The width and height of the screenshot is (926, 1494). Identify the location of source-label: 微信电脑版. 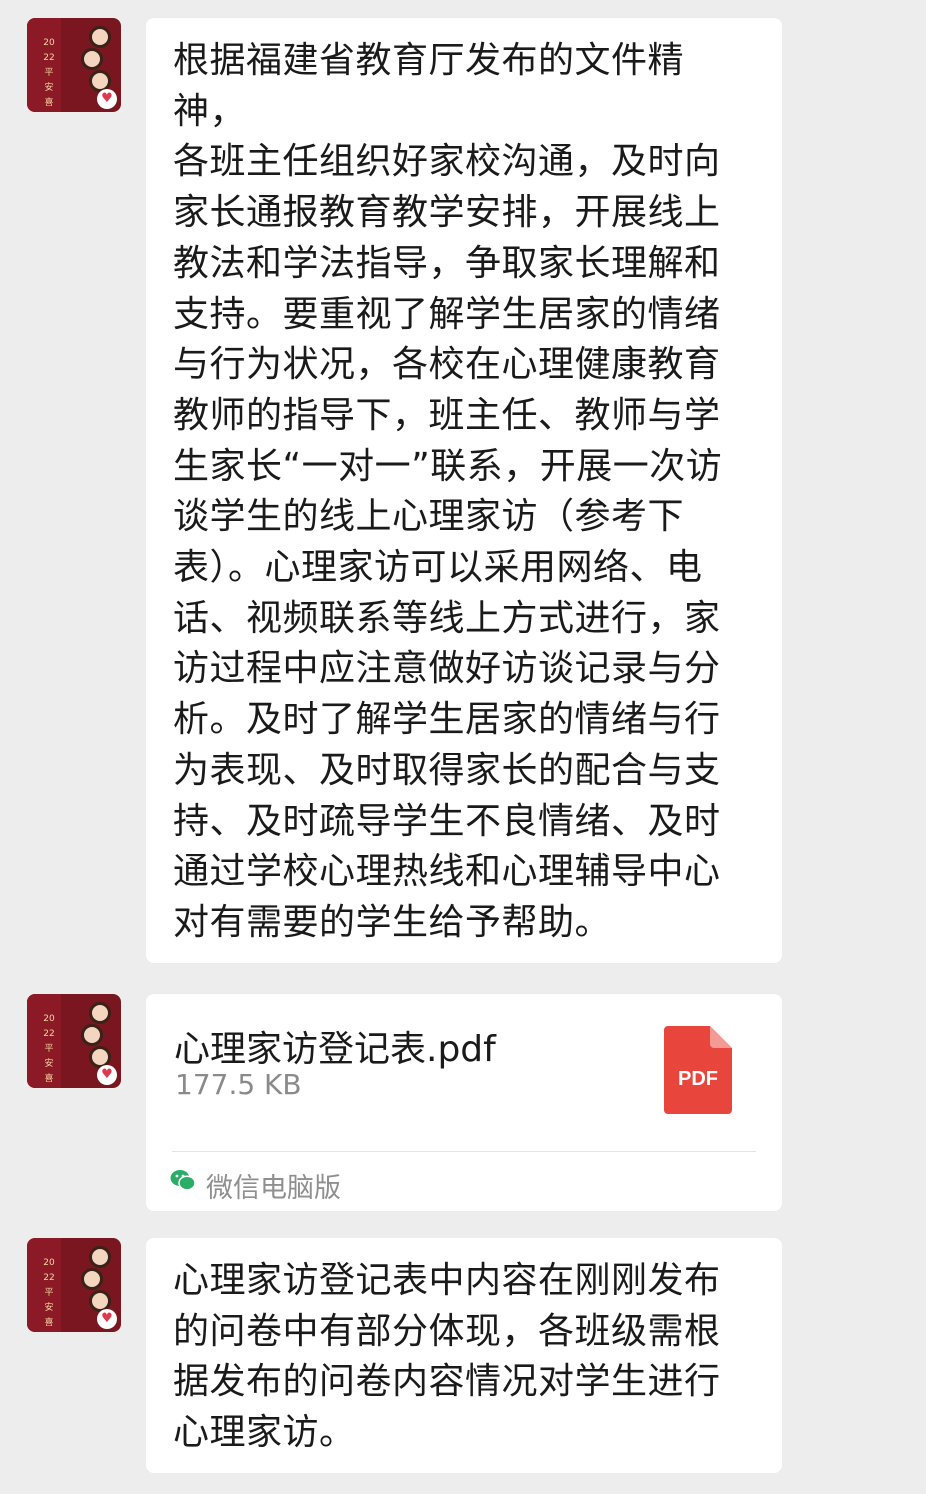
(273, 1188).